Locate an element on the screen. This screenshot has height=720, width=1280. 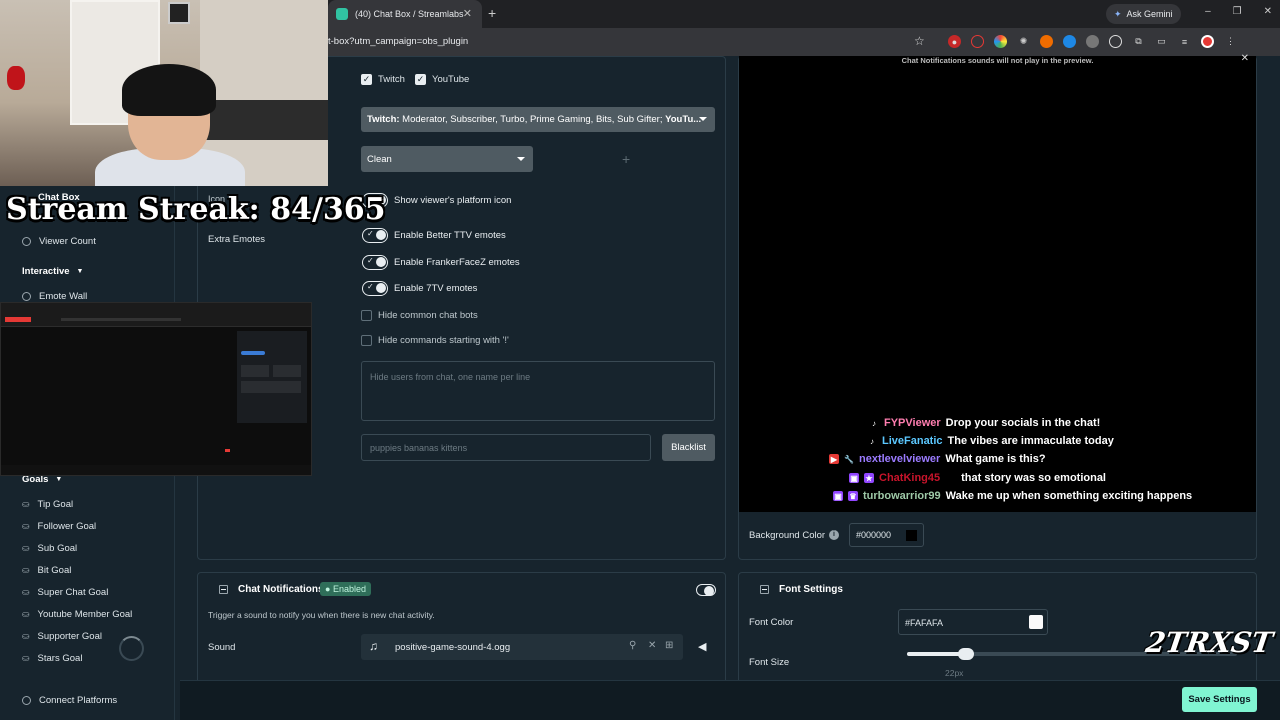
bookmark-star-icon: ☆ is located at coordinates (919, 41).